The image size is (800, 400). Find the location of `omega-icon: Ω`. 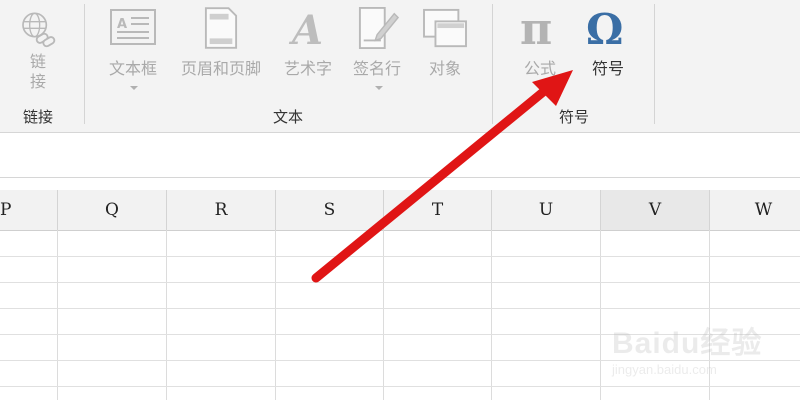

omega-icon: Ω is located at coordinates (604, 28).